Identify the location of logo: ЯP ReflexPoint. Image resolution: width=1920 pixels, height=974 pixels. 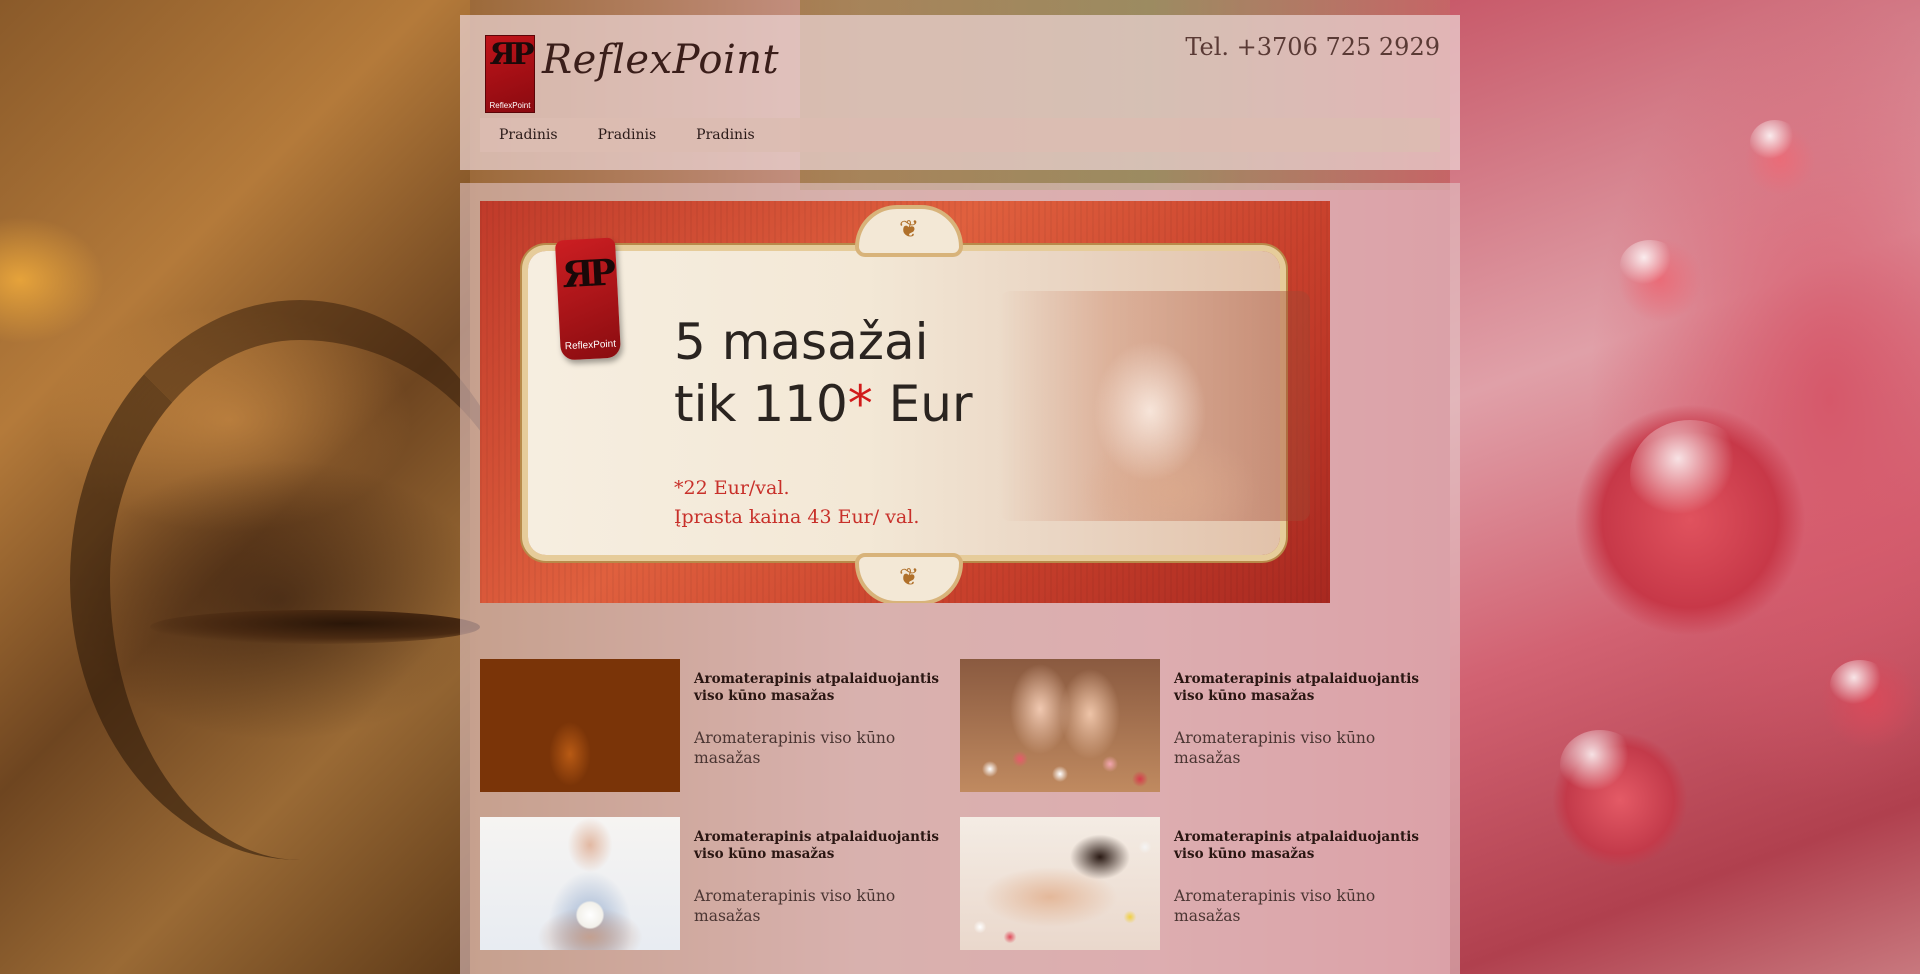
(510, 74).